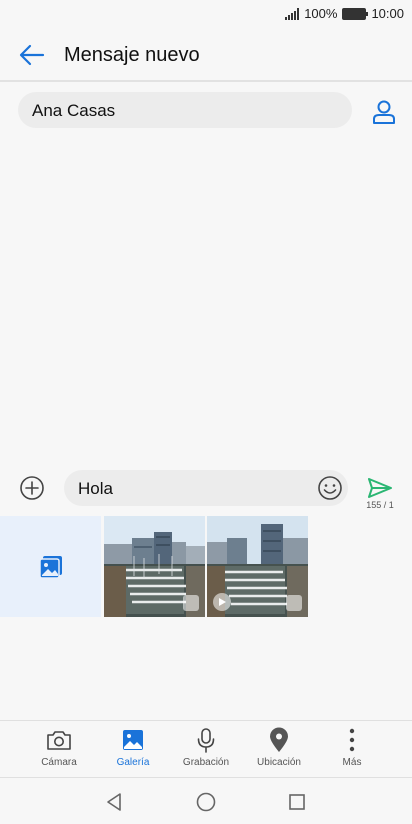 The height and width of the screenshot is (824, 412). I want to click on tab-label: Grabación, so click(206, 762).